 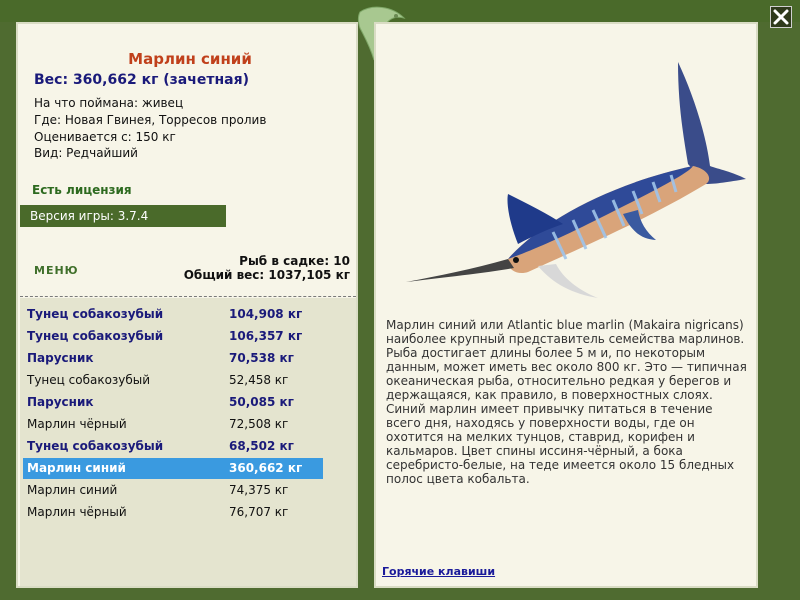 What do you see at coordinates (173, 314) in the screenshot?
I see `list-item: Тунец собакозубый 104,908 кг` at bounding box center [173, 314].